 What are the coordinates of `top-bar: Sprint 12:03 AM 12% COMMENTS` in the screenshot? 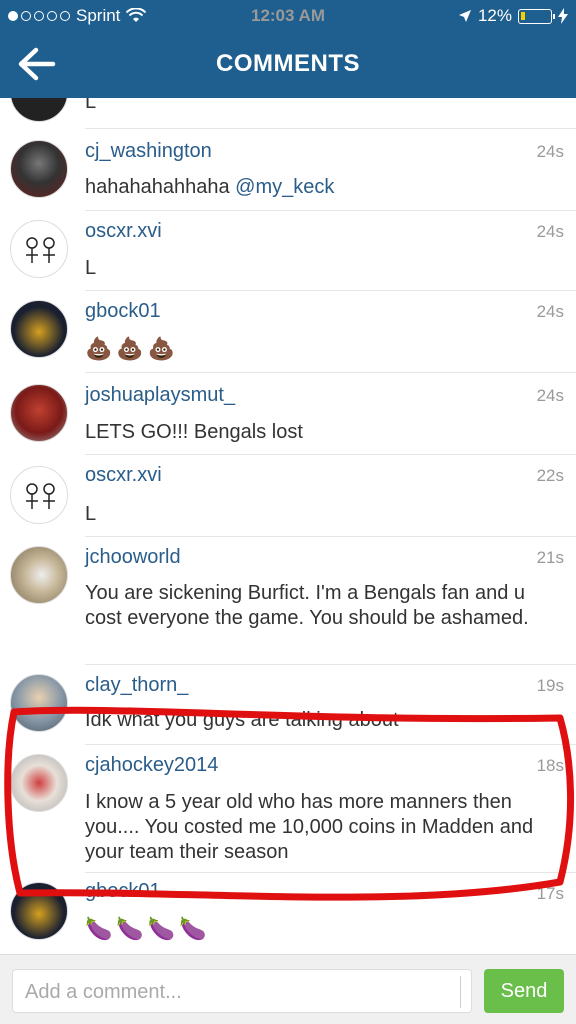 It's located at (288, 49).